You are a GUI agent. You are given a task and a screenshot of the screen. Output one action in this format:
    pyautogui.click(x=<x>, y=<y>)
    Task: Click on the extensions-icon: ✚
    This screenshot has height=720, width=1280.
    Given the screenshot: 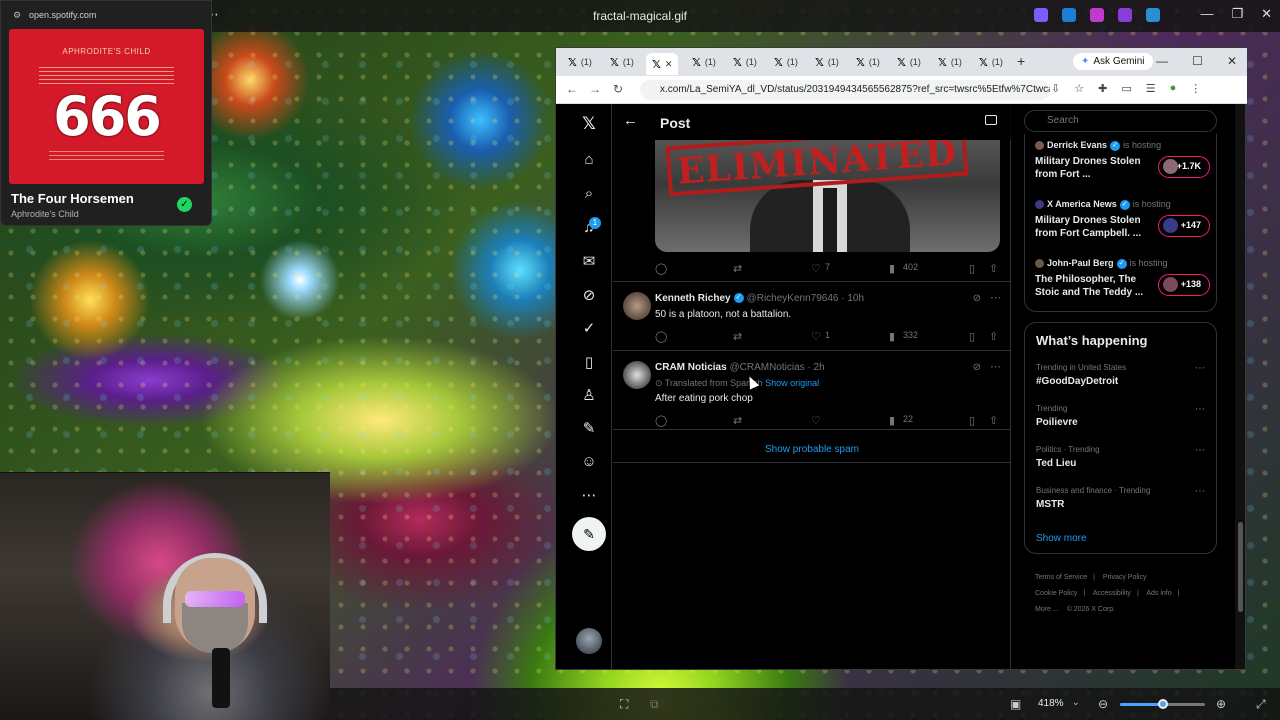 What is the action you would take?
    pyautogui.click(x=1102, y=88)
    